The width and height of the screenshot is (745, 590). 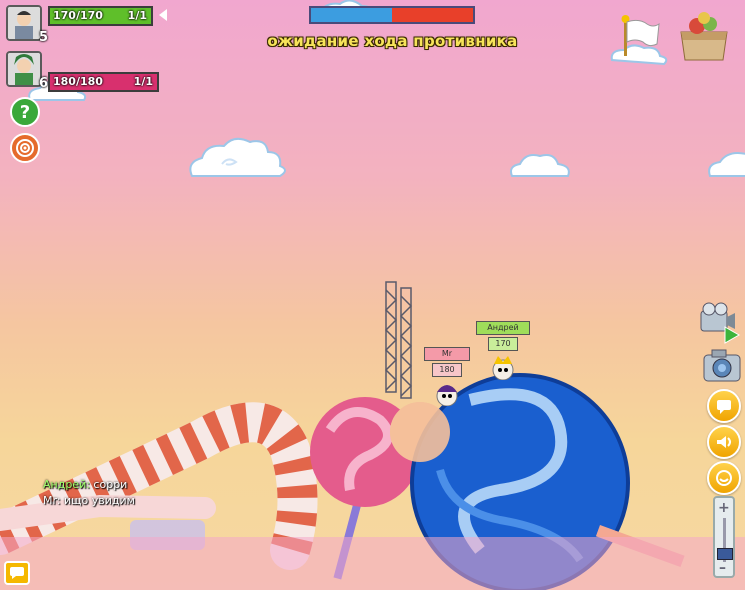 I want to click on speaker-icon, so click(x=724, y=442).